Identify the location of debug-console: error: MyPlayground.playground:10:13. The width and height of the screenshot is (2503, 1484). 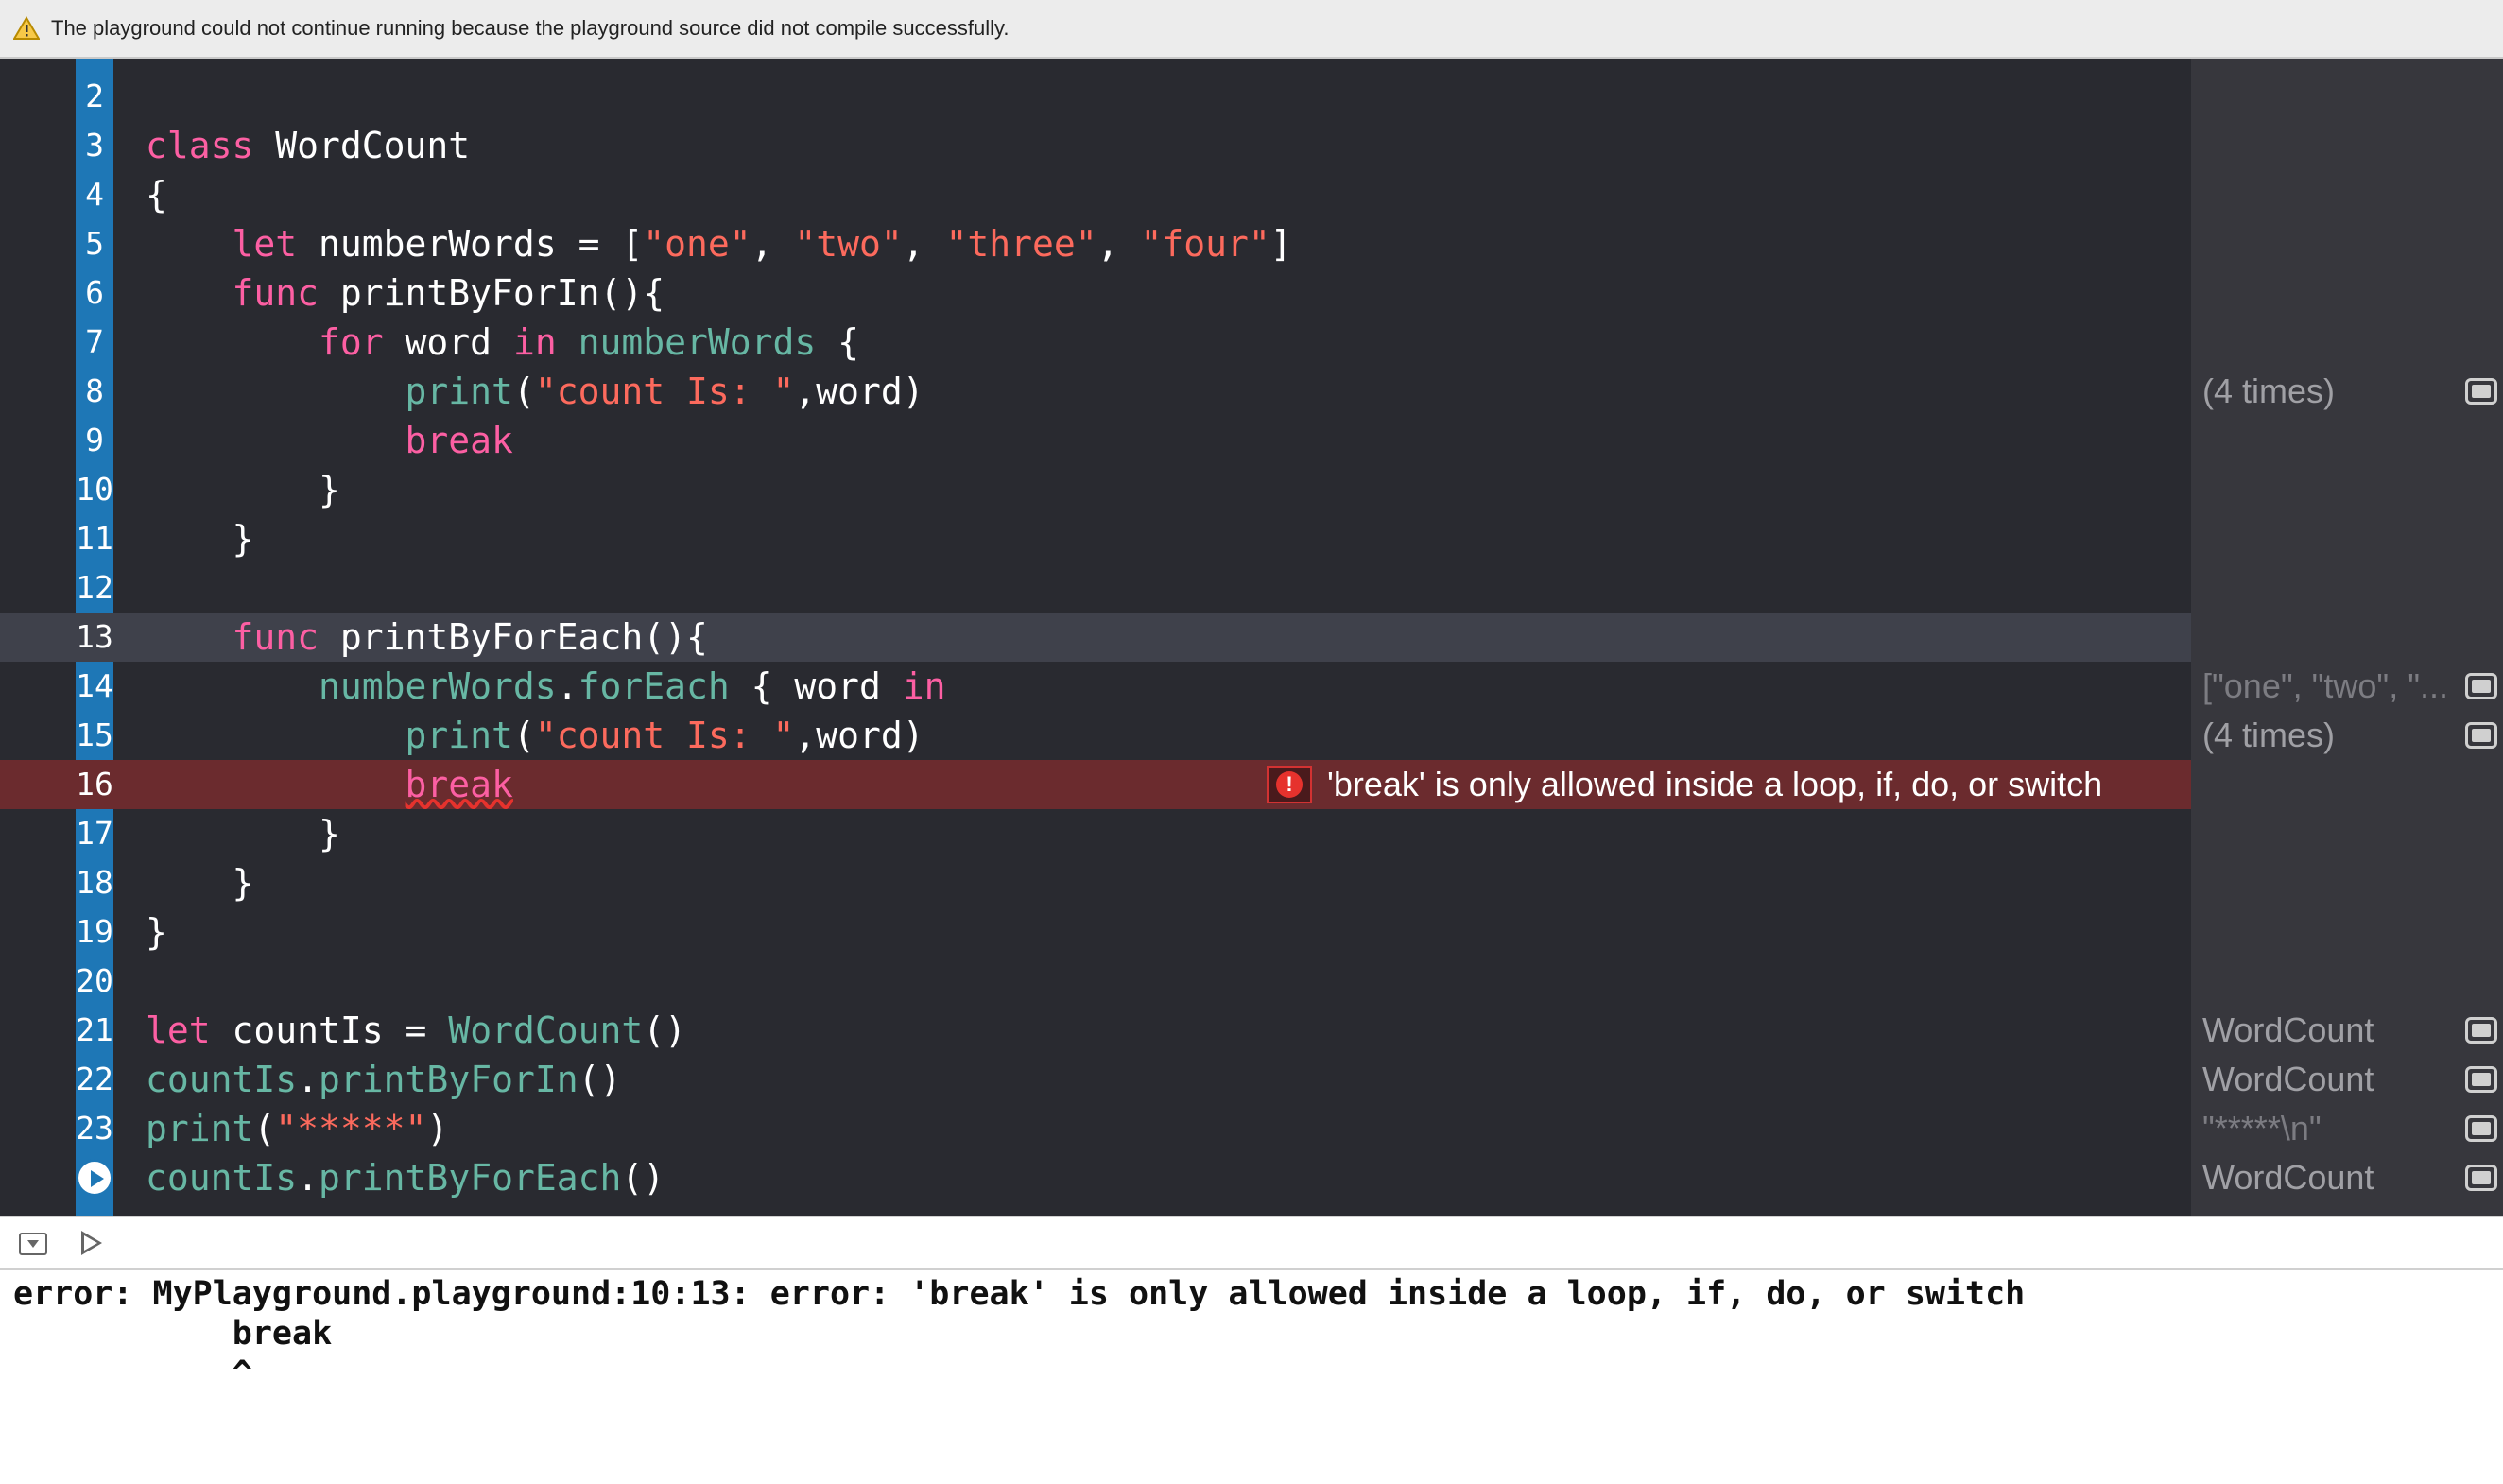
(1251, 1377).